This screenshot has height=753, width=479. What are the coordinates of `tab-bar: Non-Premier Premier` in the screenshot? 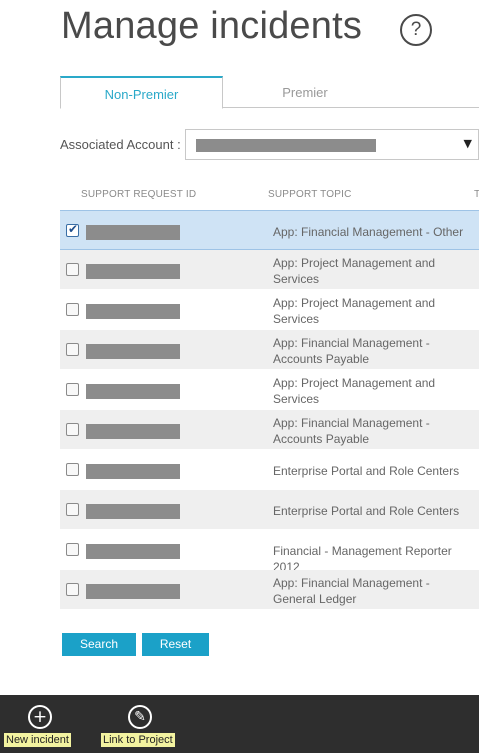 It's located at (269, 92).